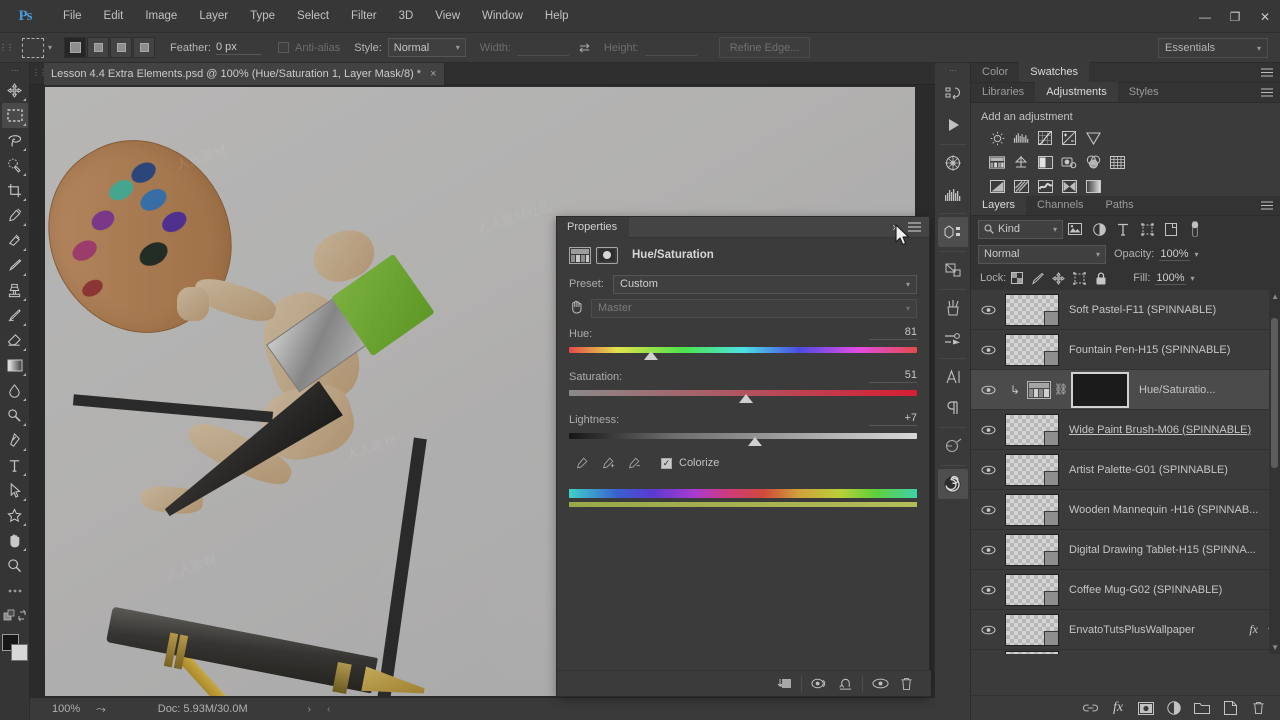  Describe the element at coordinates (1021, 162) in the screenshot. I see `color-balance-icon` at that location.